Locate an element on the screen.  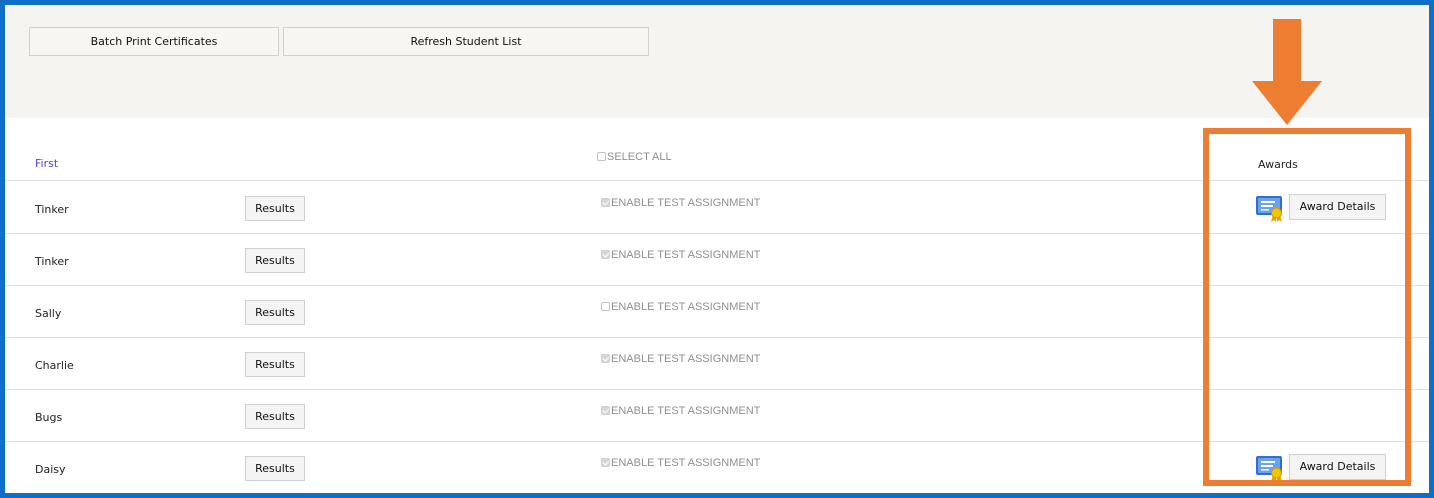
table-row: Bugs Results ENABLE TEST ASSIGNMENT is located at coordinates (717, 415).